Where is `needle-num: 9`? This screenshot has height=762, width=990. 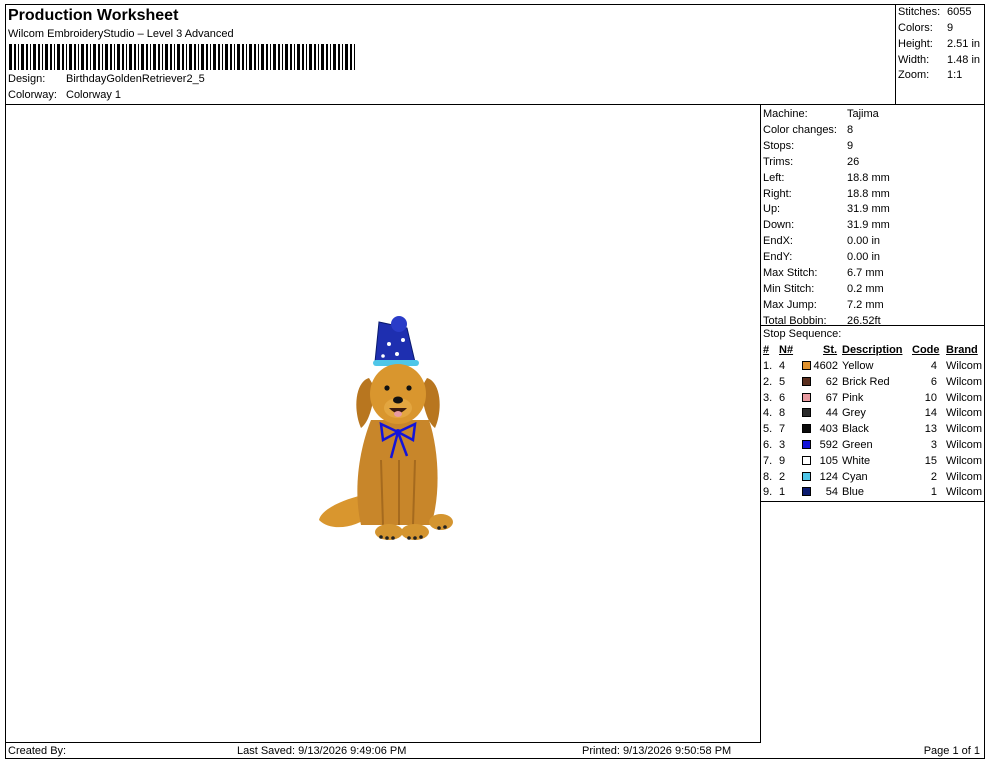 needle-num: 9 is located at coordinates (782, 460).